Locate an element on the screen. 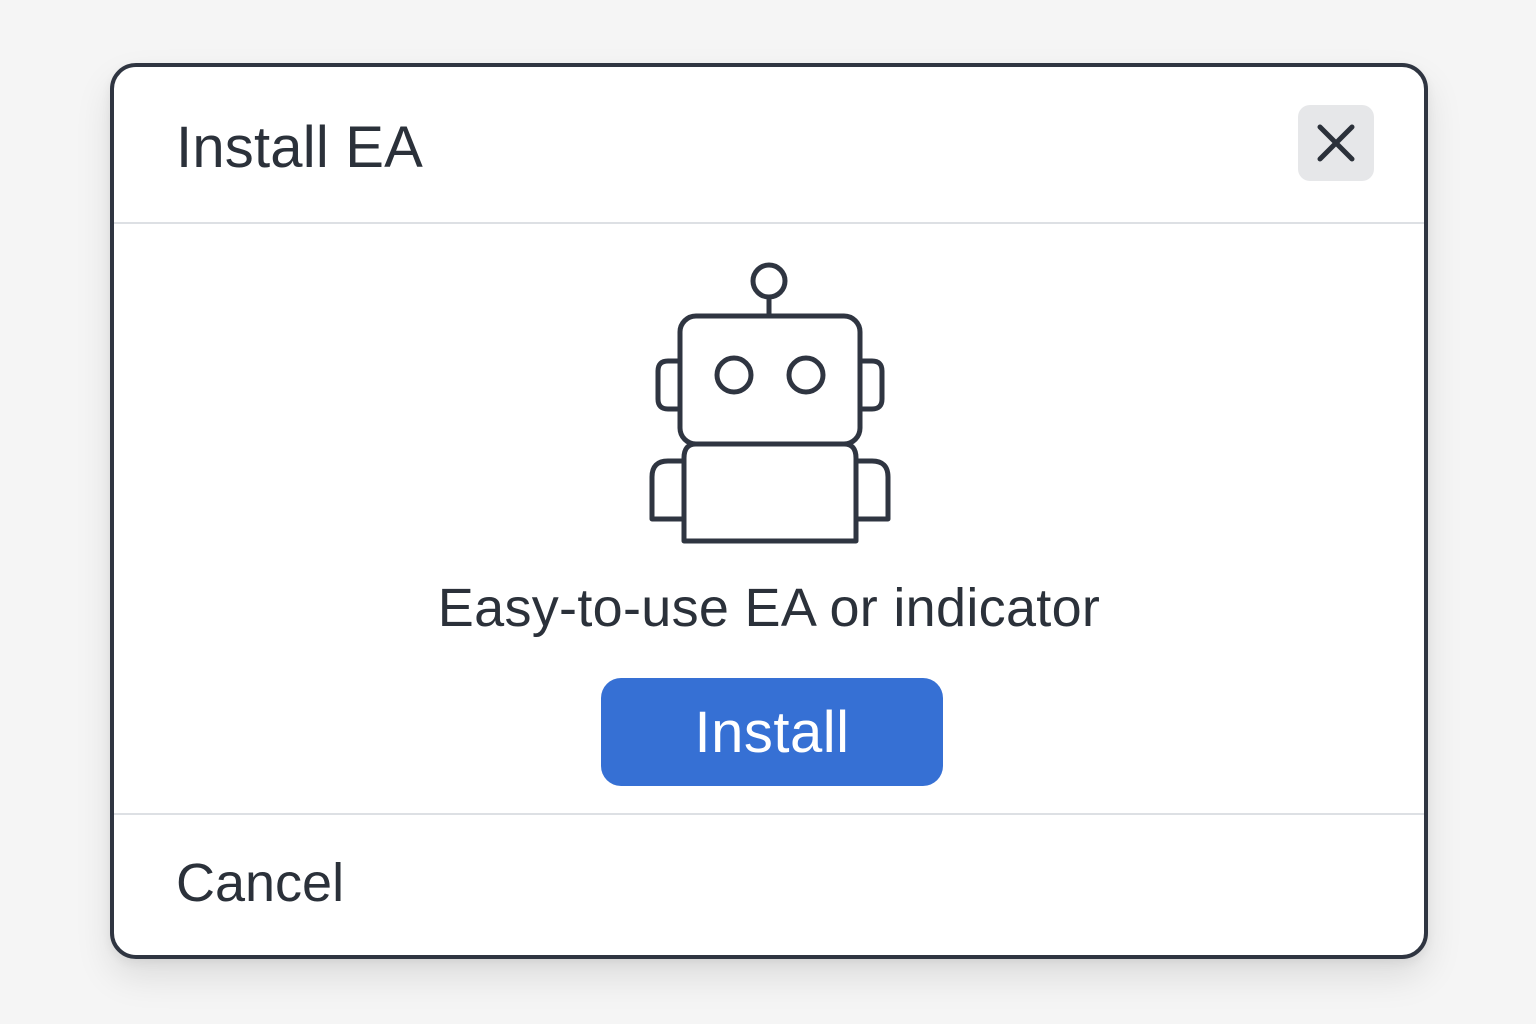 This screenshot has height=1024, width=1536. cancel-button: Cancel is located at coordinates (260, 883).